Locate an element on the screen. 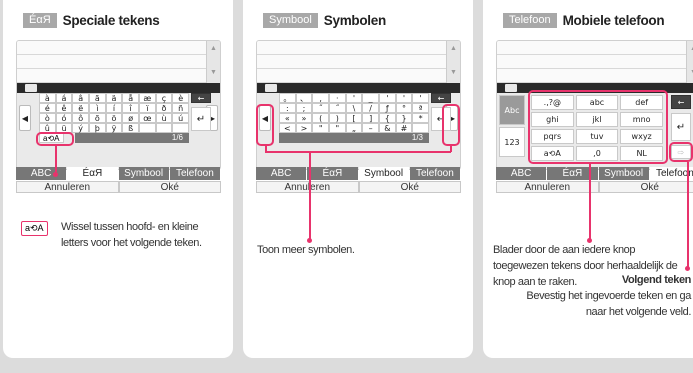 The width and height of the screenshot is (693, 373). symbol-key: { is located at coordinates (387, 118).